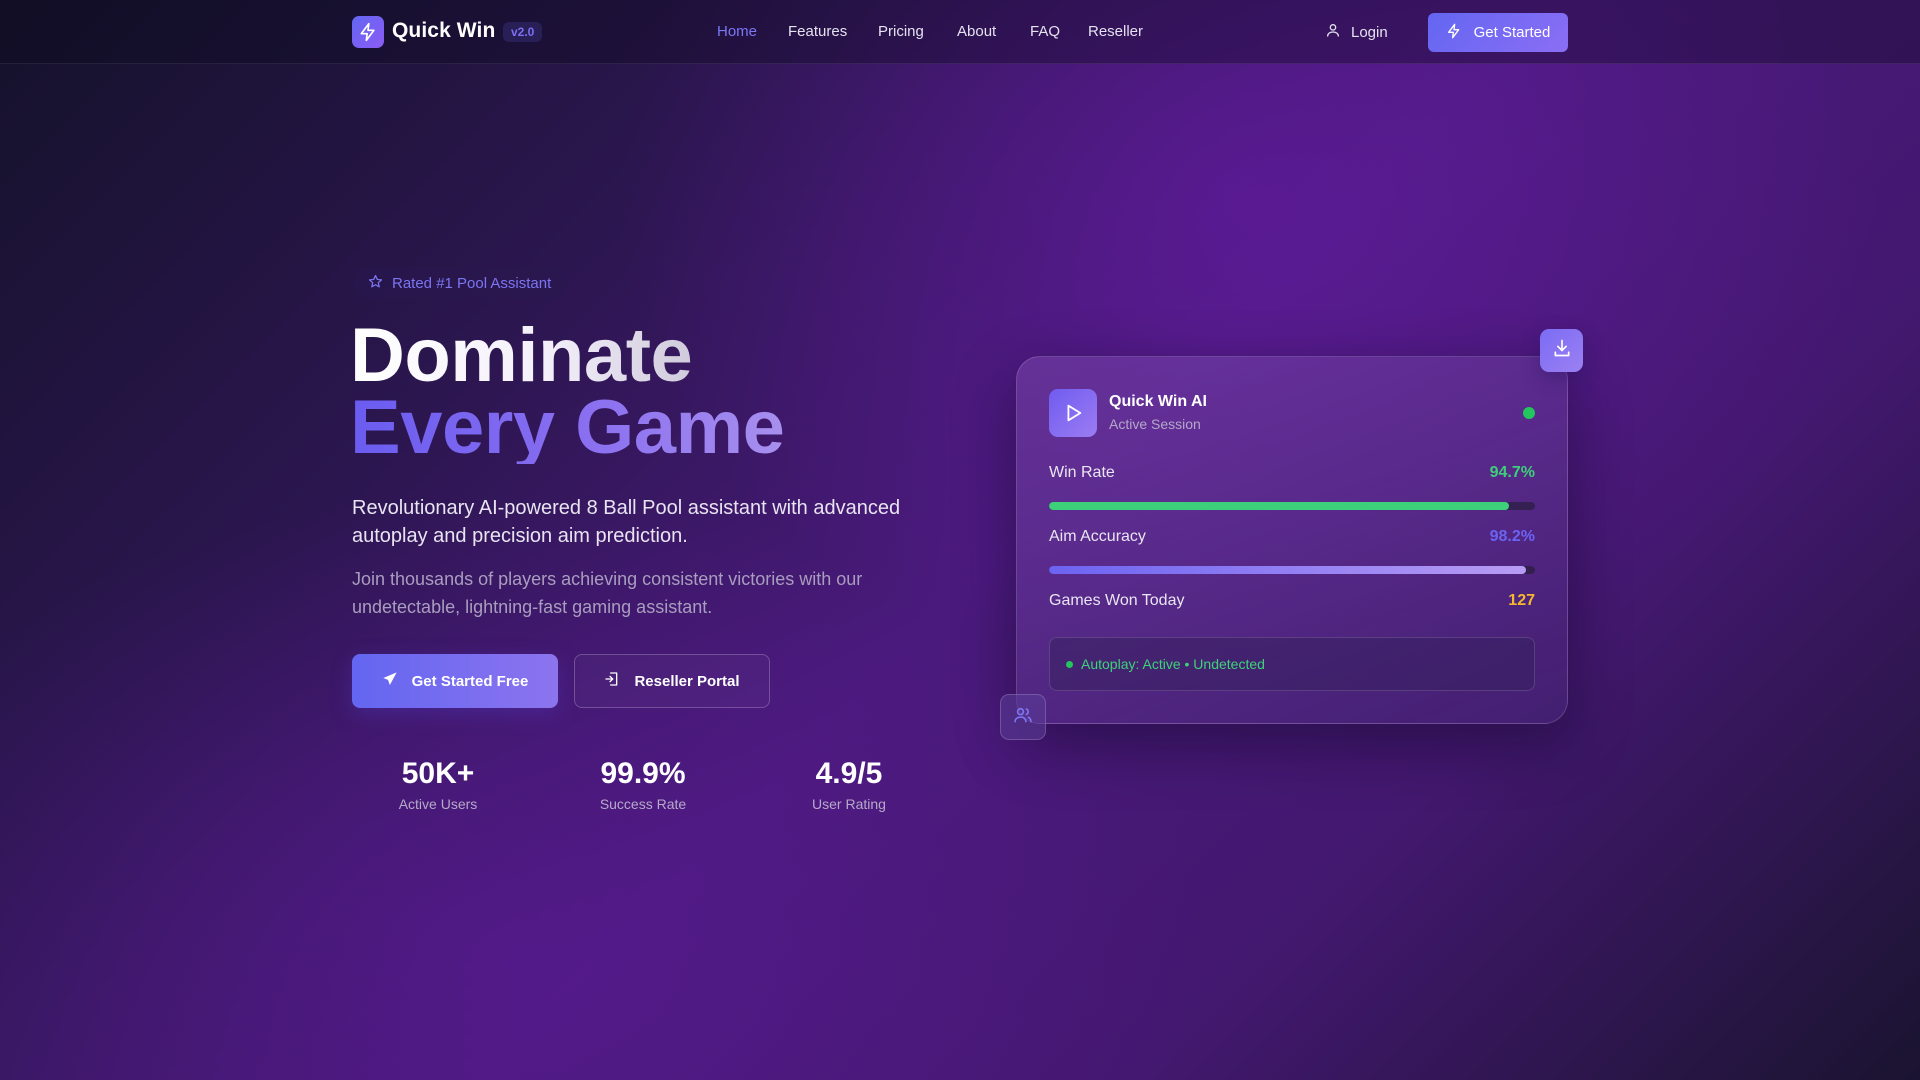 The height and width of the screenshot is (1080, 1920). What do you see at coordinates (1454, 33) in the screenshot?
I see `bolt-icon` at bounding box center [1454, 33].